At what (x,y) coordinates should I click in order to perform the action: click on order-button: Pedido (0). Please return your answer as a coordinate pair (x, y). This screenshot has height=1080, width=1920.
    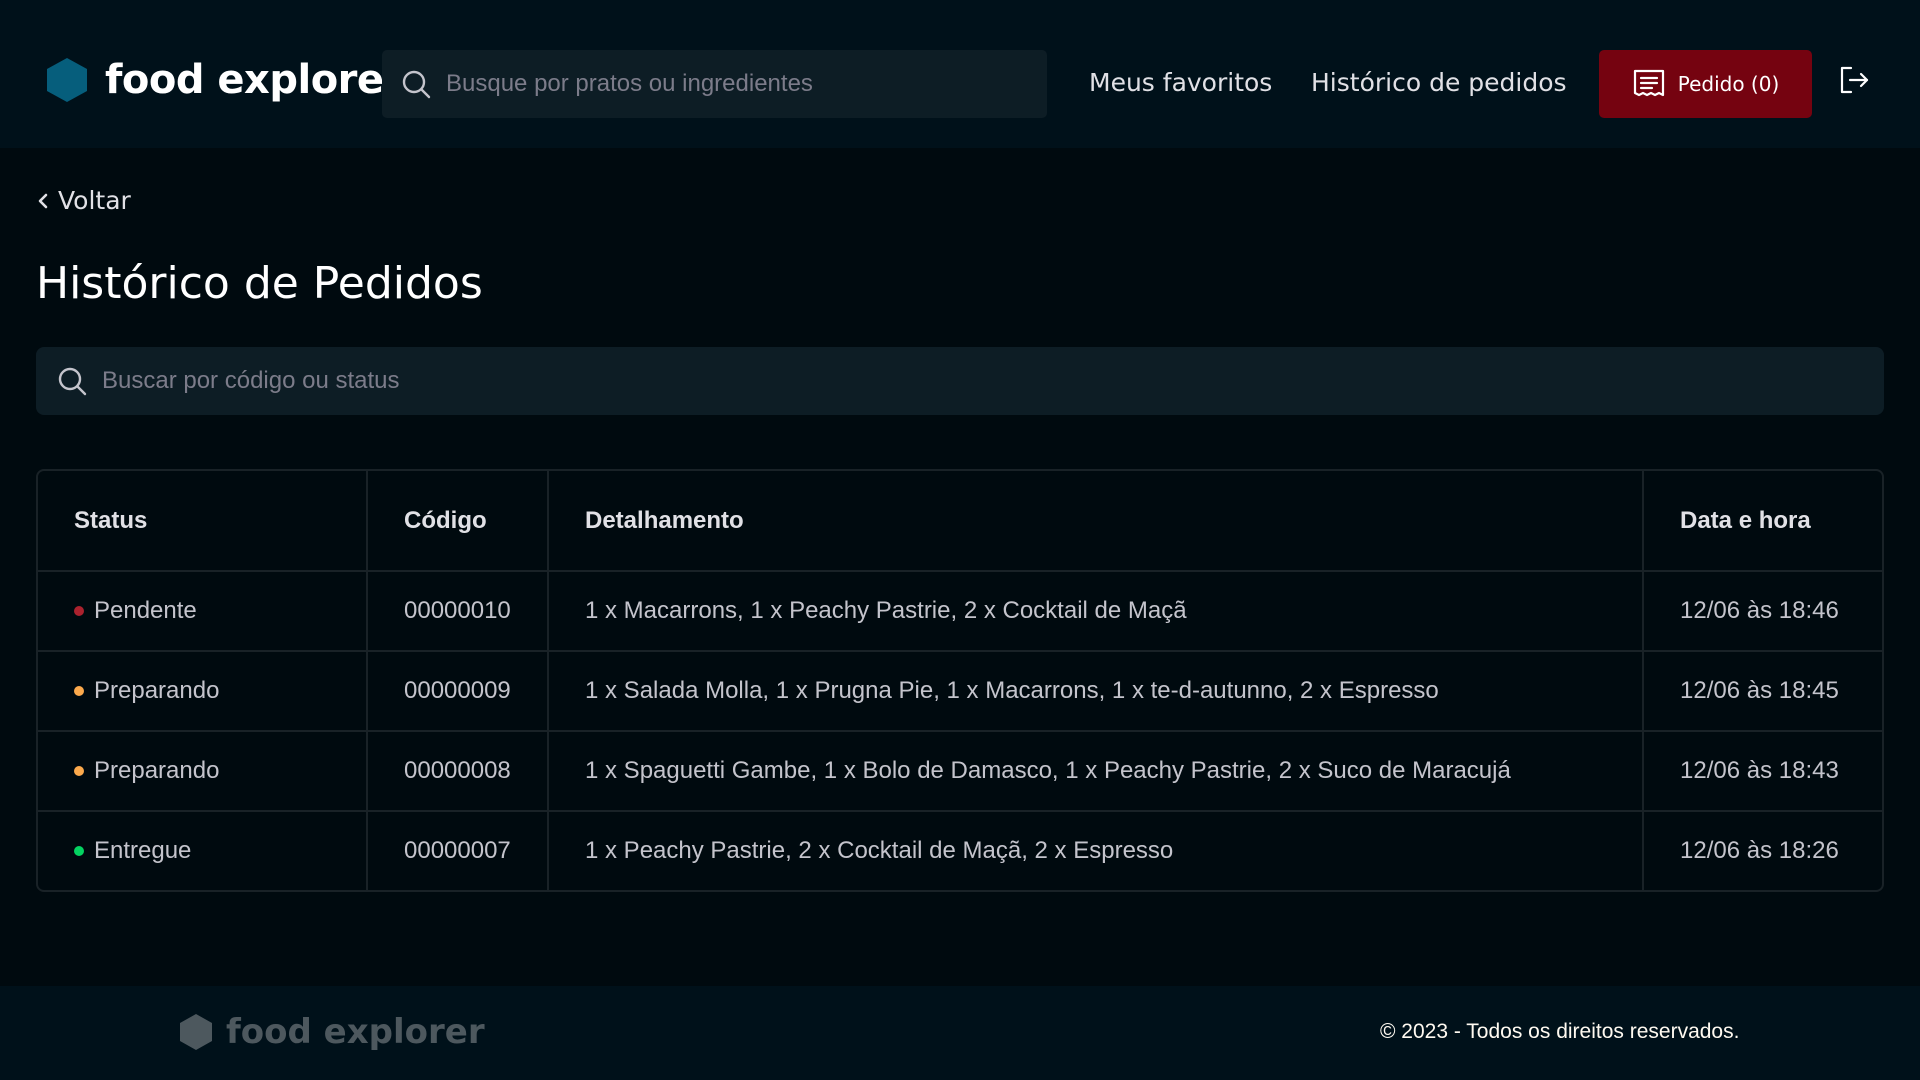
    Looking at the image, I should click on (1705, 84).